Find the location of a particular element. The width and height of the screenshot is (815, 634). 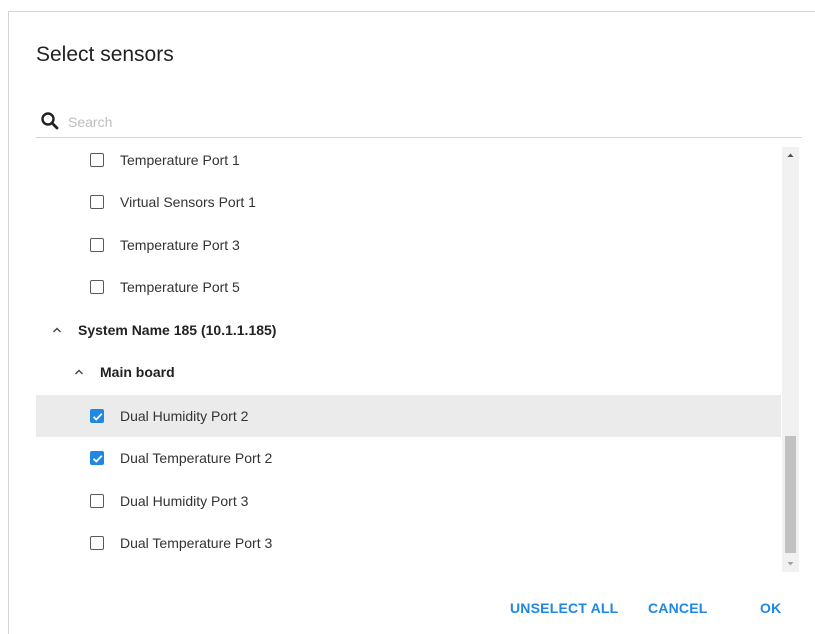

scroll-down-arrow-icon is located at coordinates (790, 563).